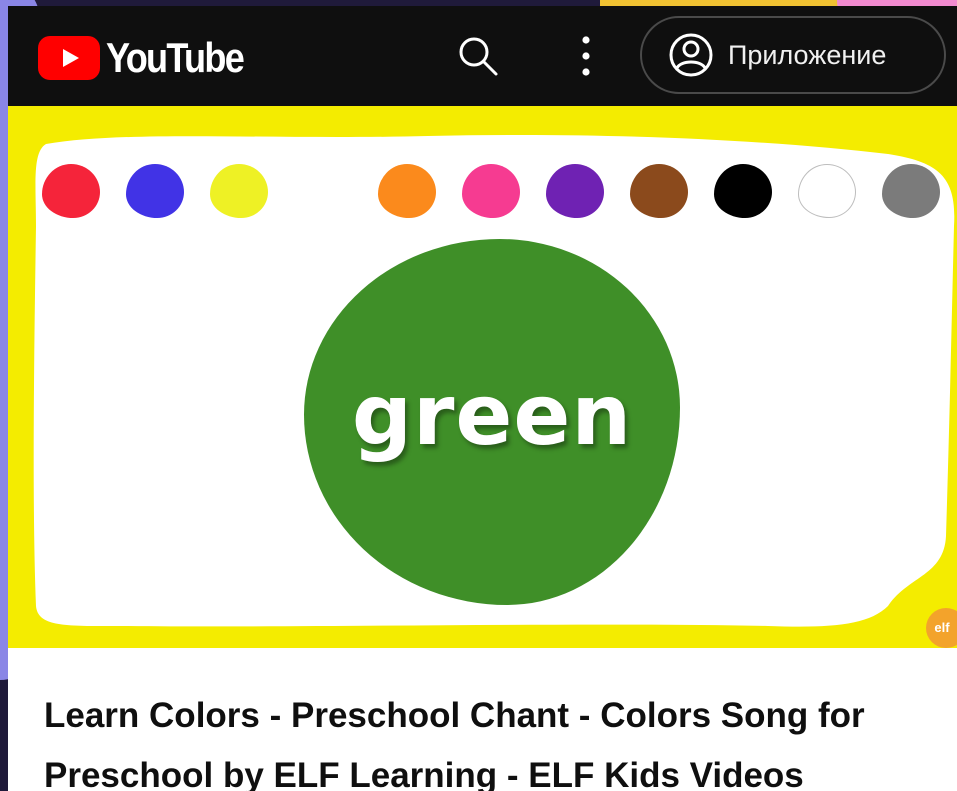 The height and width of the screenshot is (791, 957). I want to click on top-app-bar: YouTube Приложение, so click(482, 56).